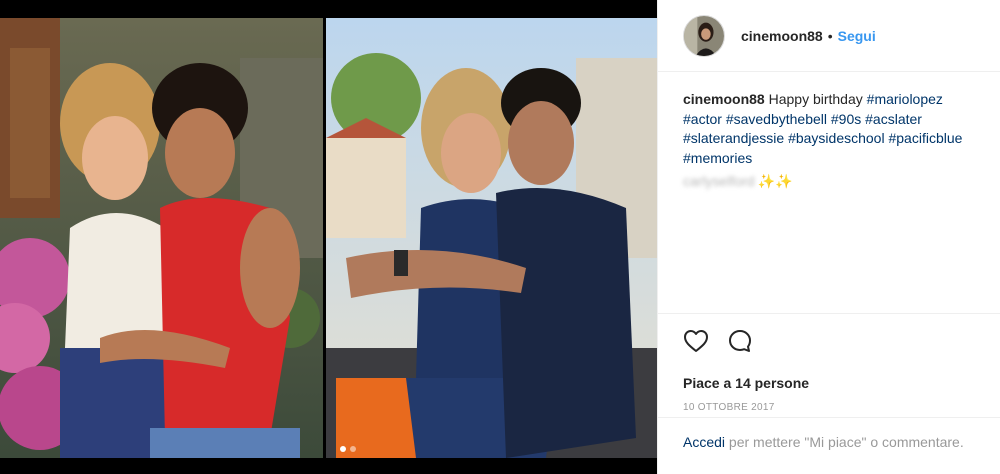  What do you see at coordinates (704, 442) in the screenshot?
I see `login-link: Accedi` at bounding box center [704, 442].